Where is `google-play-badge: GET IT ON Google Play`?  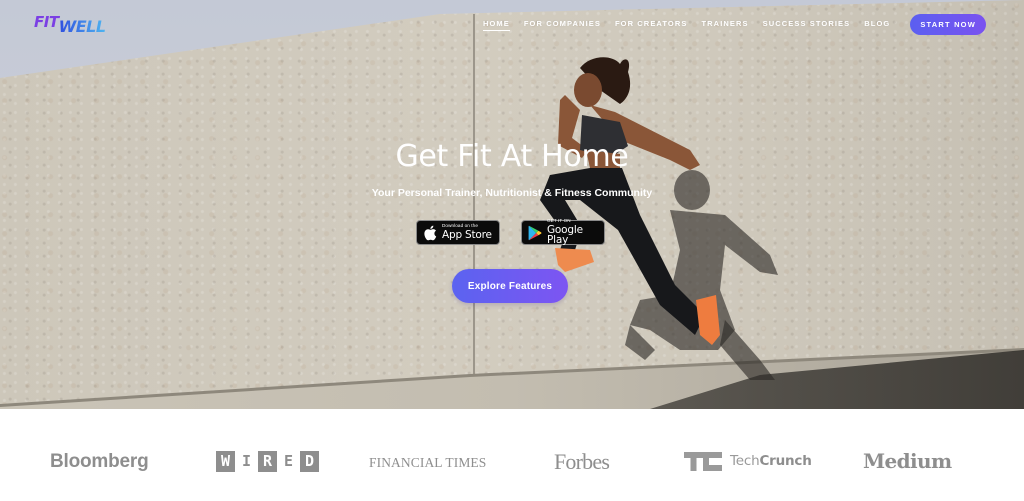
google-play-badge: GET IT ON Google Play is located at coordinates (563, 233).